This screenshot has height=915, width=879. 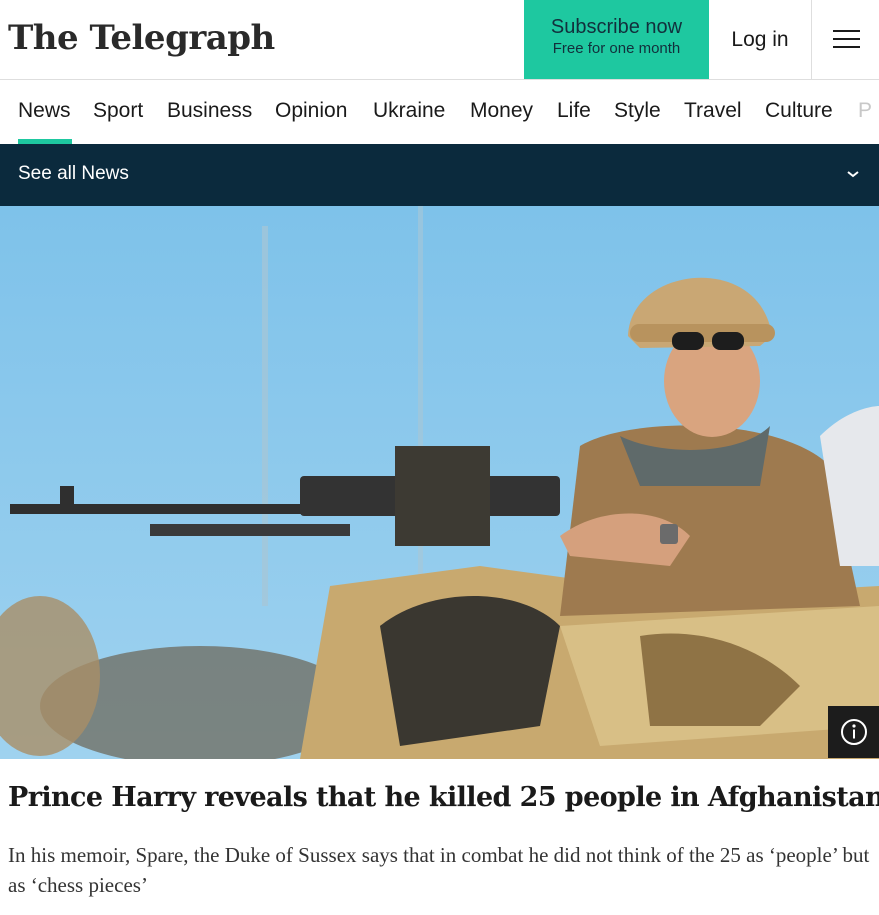 I want to click on image-info-button, so click(x=853, y=732).